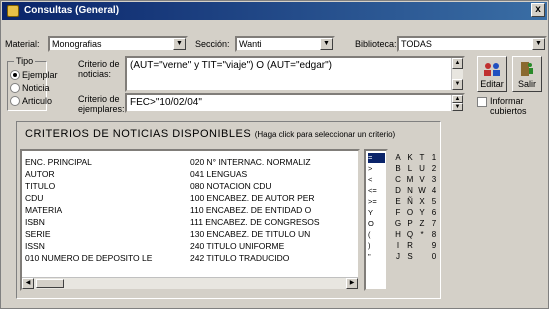  I want to click on character-key: B, so click(398, 169).